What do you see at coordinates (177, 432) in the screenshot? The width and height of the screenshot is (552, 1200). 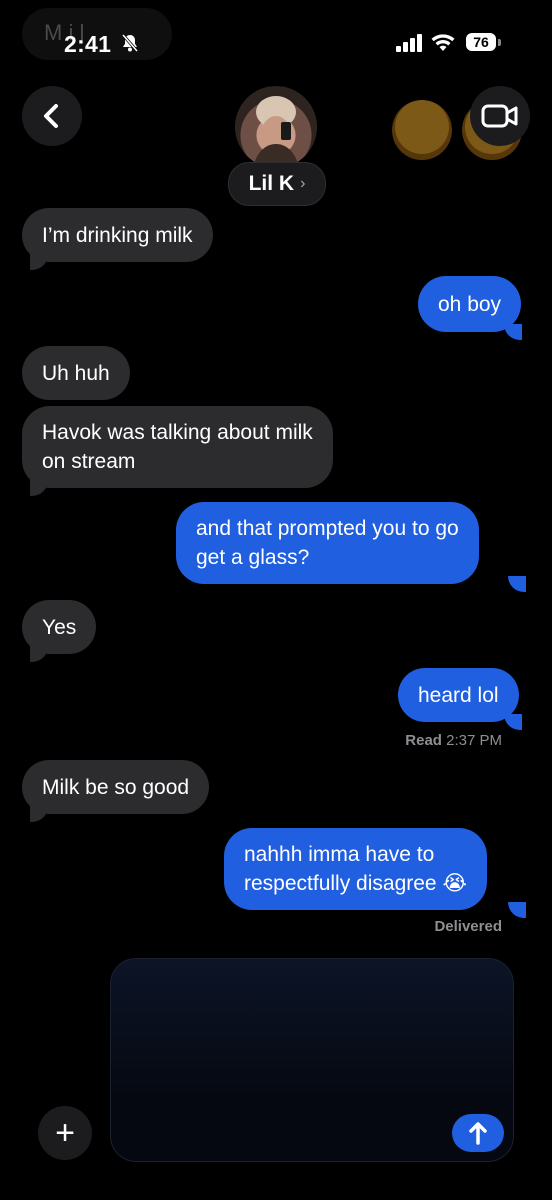 I see `message-text-line: Havok was talking about milk` at bounding box center [177, 432].